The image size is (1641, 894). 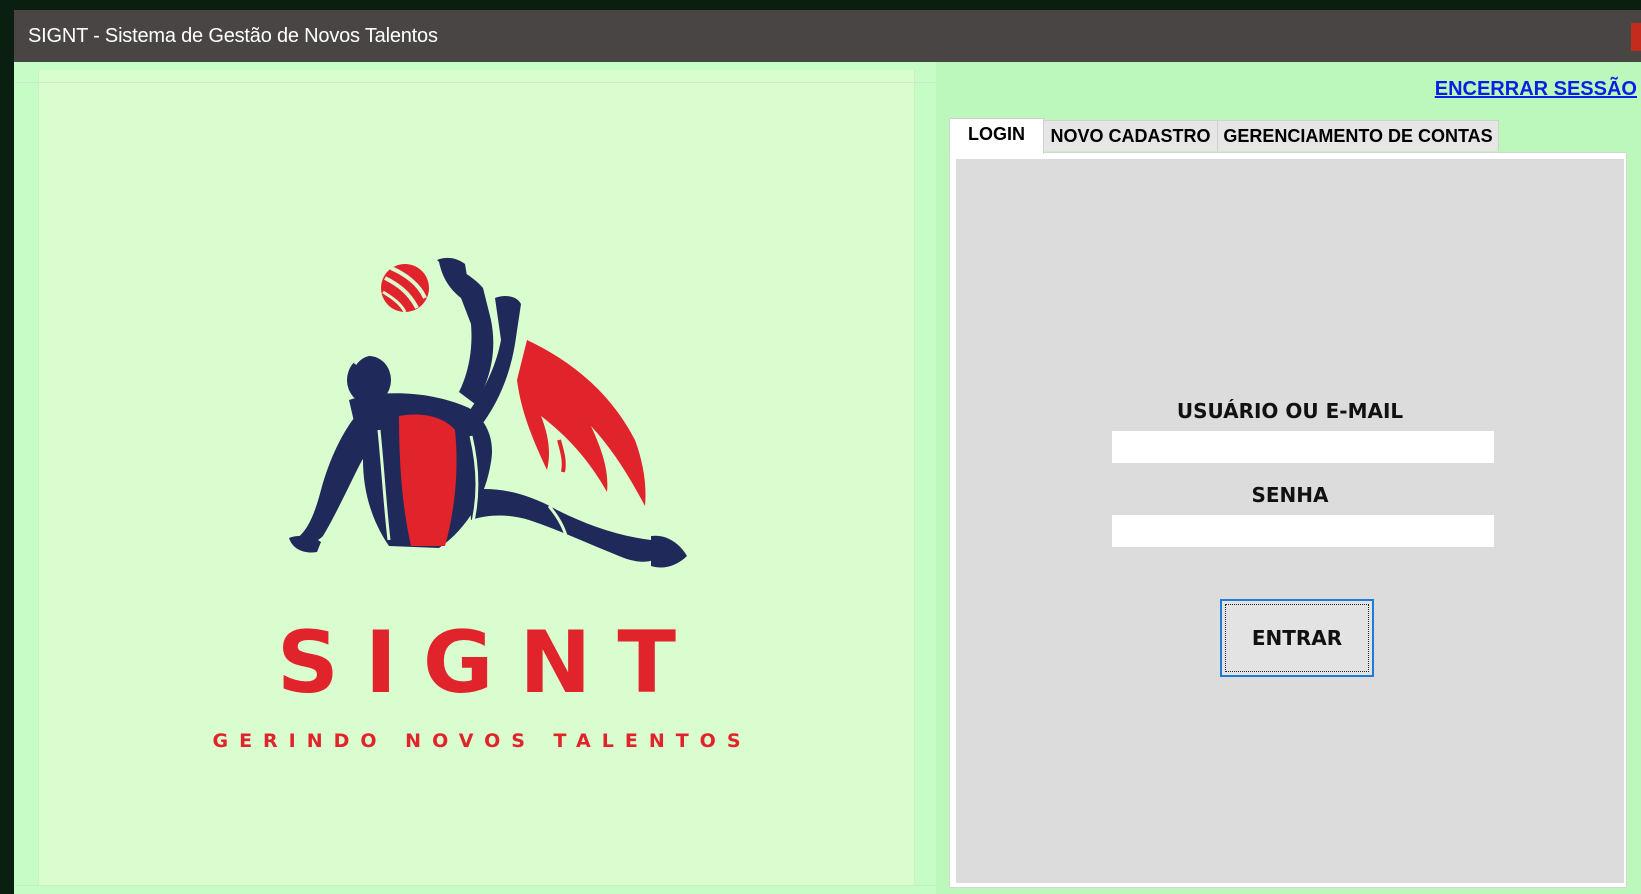 I want to click on enter-button-label: ENTRAR, so click(x=1297, y=638).